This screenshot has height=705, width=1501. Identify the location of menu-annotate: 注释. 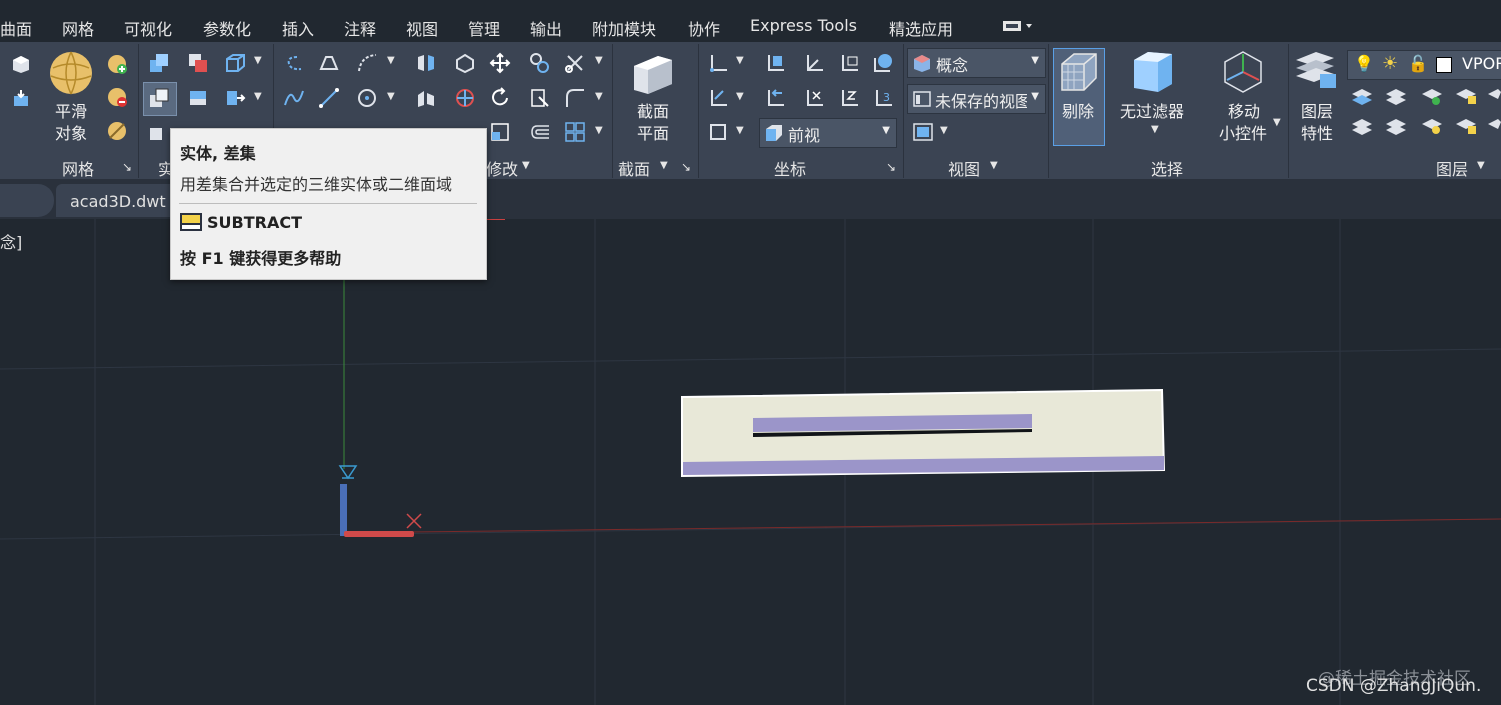
(360, 28).